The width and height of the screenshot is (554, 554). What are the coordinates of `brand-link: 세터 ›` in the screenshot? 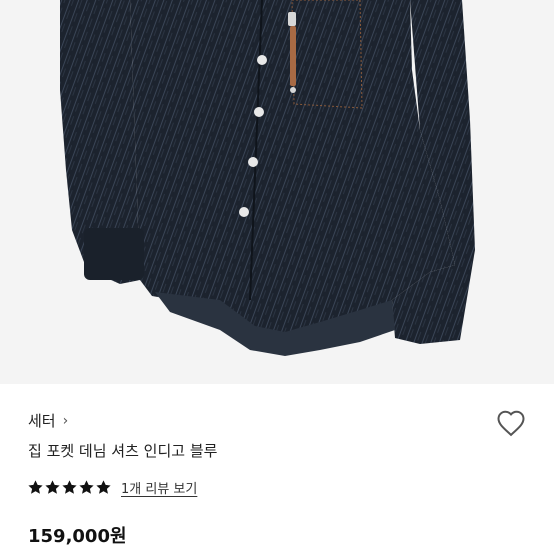 It's located at (48, 420).